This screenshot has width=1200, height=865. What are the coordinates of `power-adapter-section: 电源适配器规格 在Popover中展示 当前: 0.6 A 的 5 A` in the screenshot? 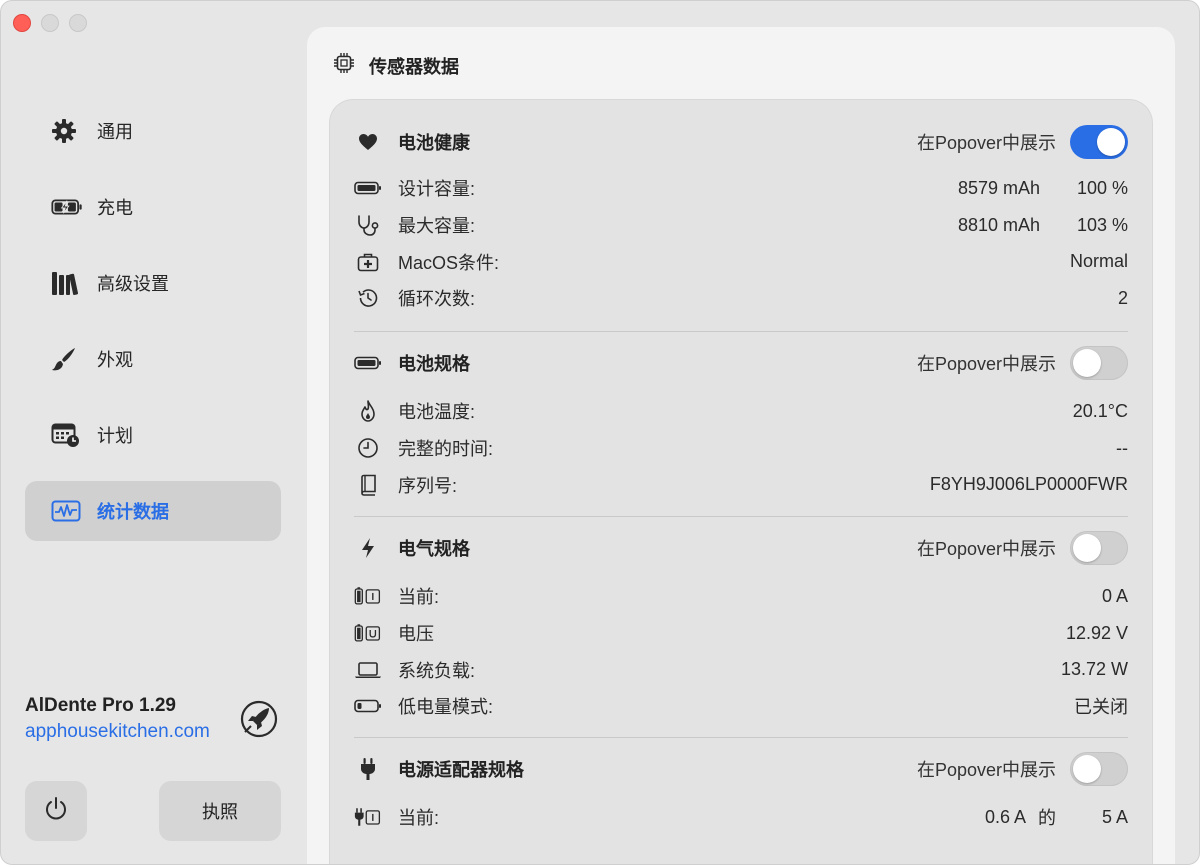 It's located at (741, 793).